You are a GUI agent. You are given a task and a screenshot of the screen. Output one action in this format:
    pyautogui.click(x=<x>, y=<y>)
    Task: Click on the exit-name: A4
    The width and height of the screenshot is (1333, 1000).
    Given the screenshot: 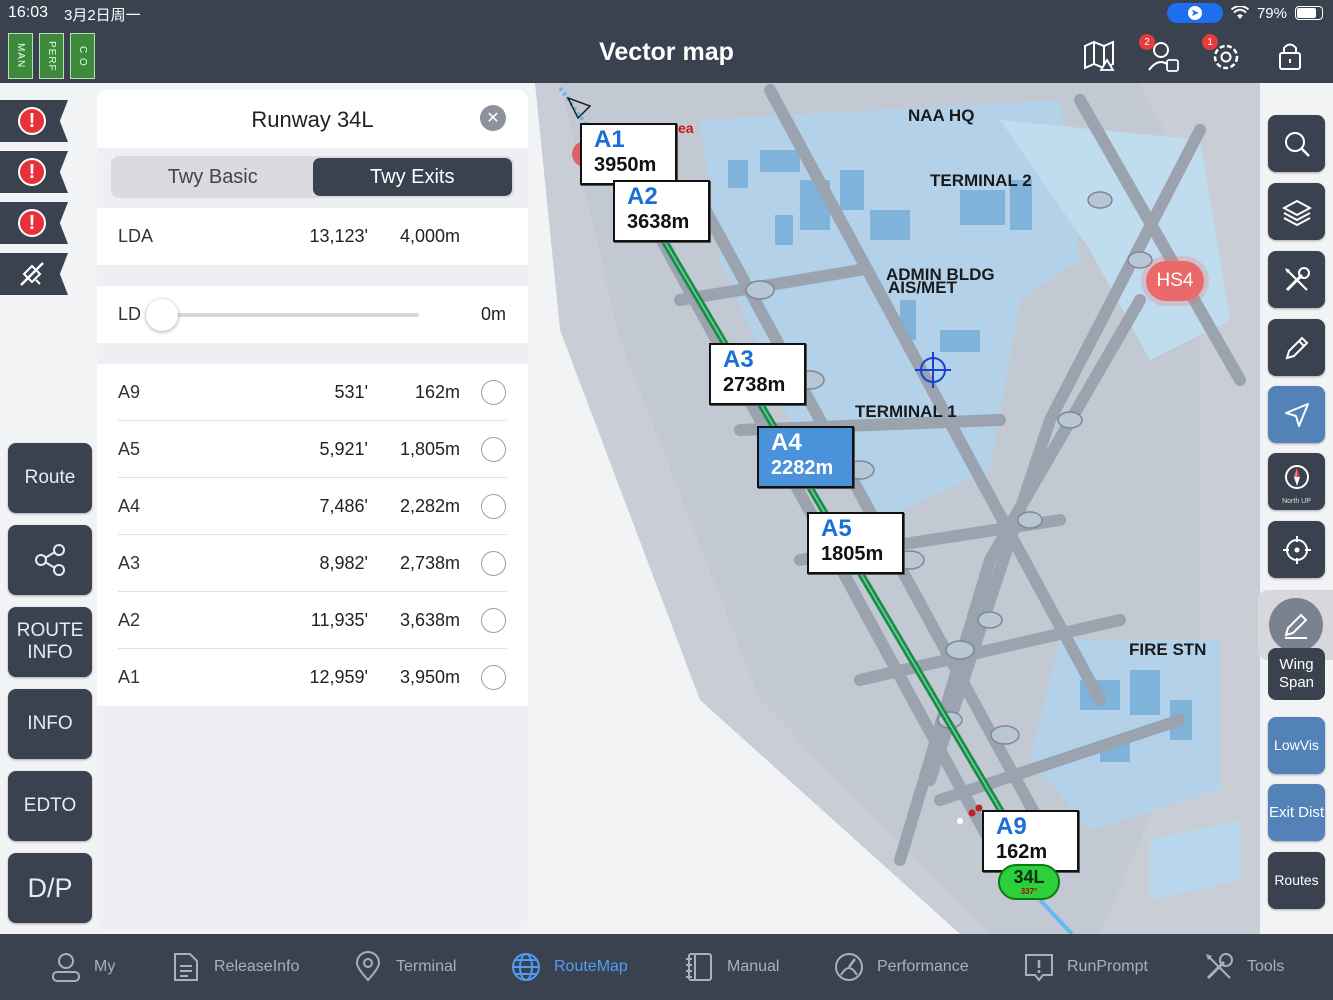 What is the action you would take?
    pyautogui.click(x=129, y=506)
    